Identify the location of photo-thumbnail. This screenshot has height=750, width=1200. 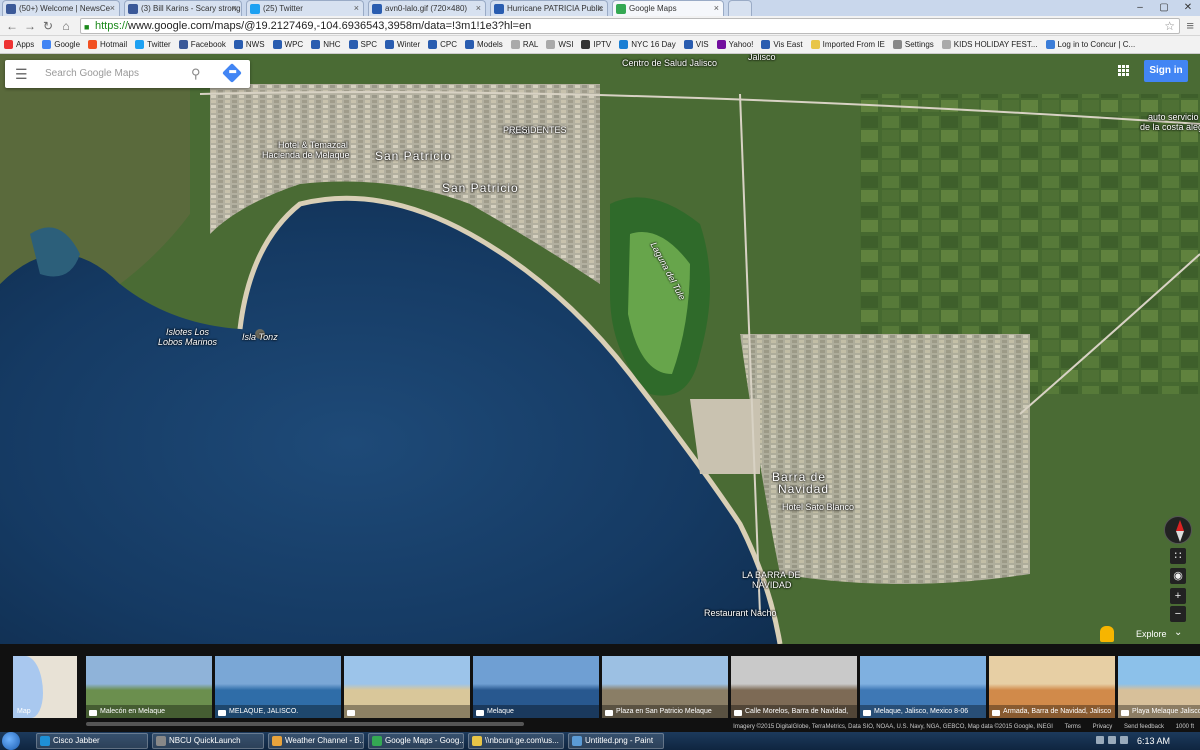
(407, 687).